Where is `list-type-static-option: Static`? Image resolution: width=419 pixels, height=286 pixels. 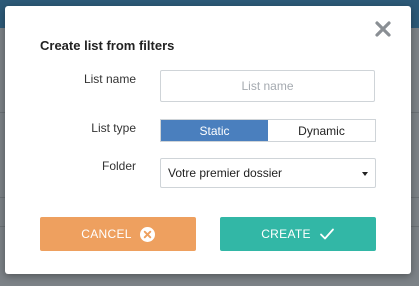 list-type-static-option: Static is located at coordinates (214, 130).